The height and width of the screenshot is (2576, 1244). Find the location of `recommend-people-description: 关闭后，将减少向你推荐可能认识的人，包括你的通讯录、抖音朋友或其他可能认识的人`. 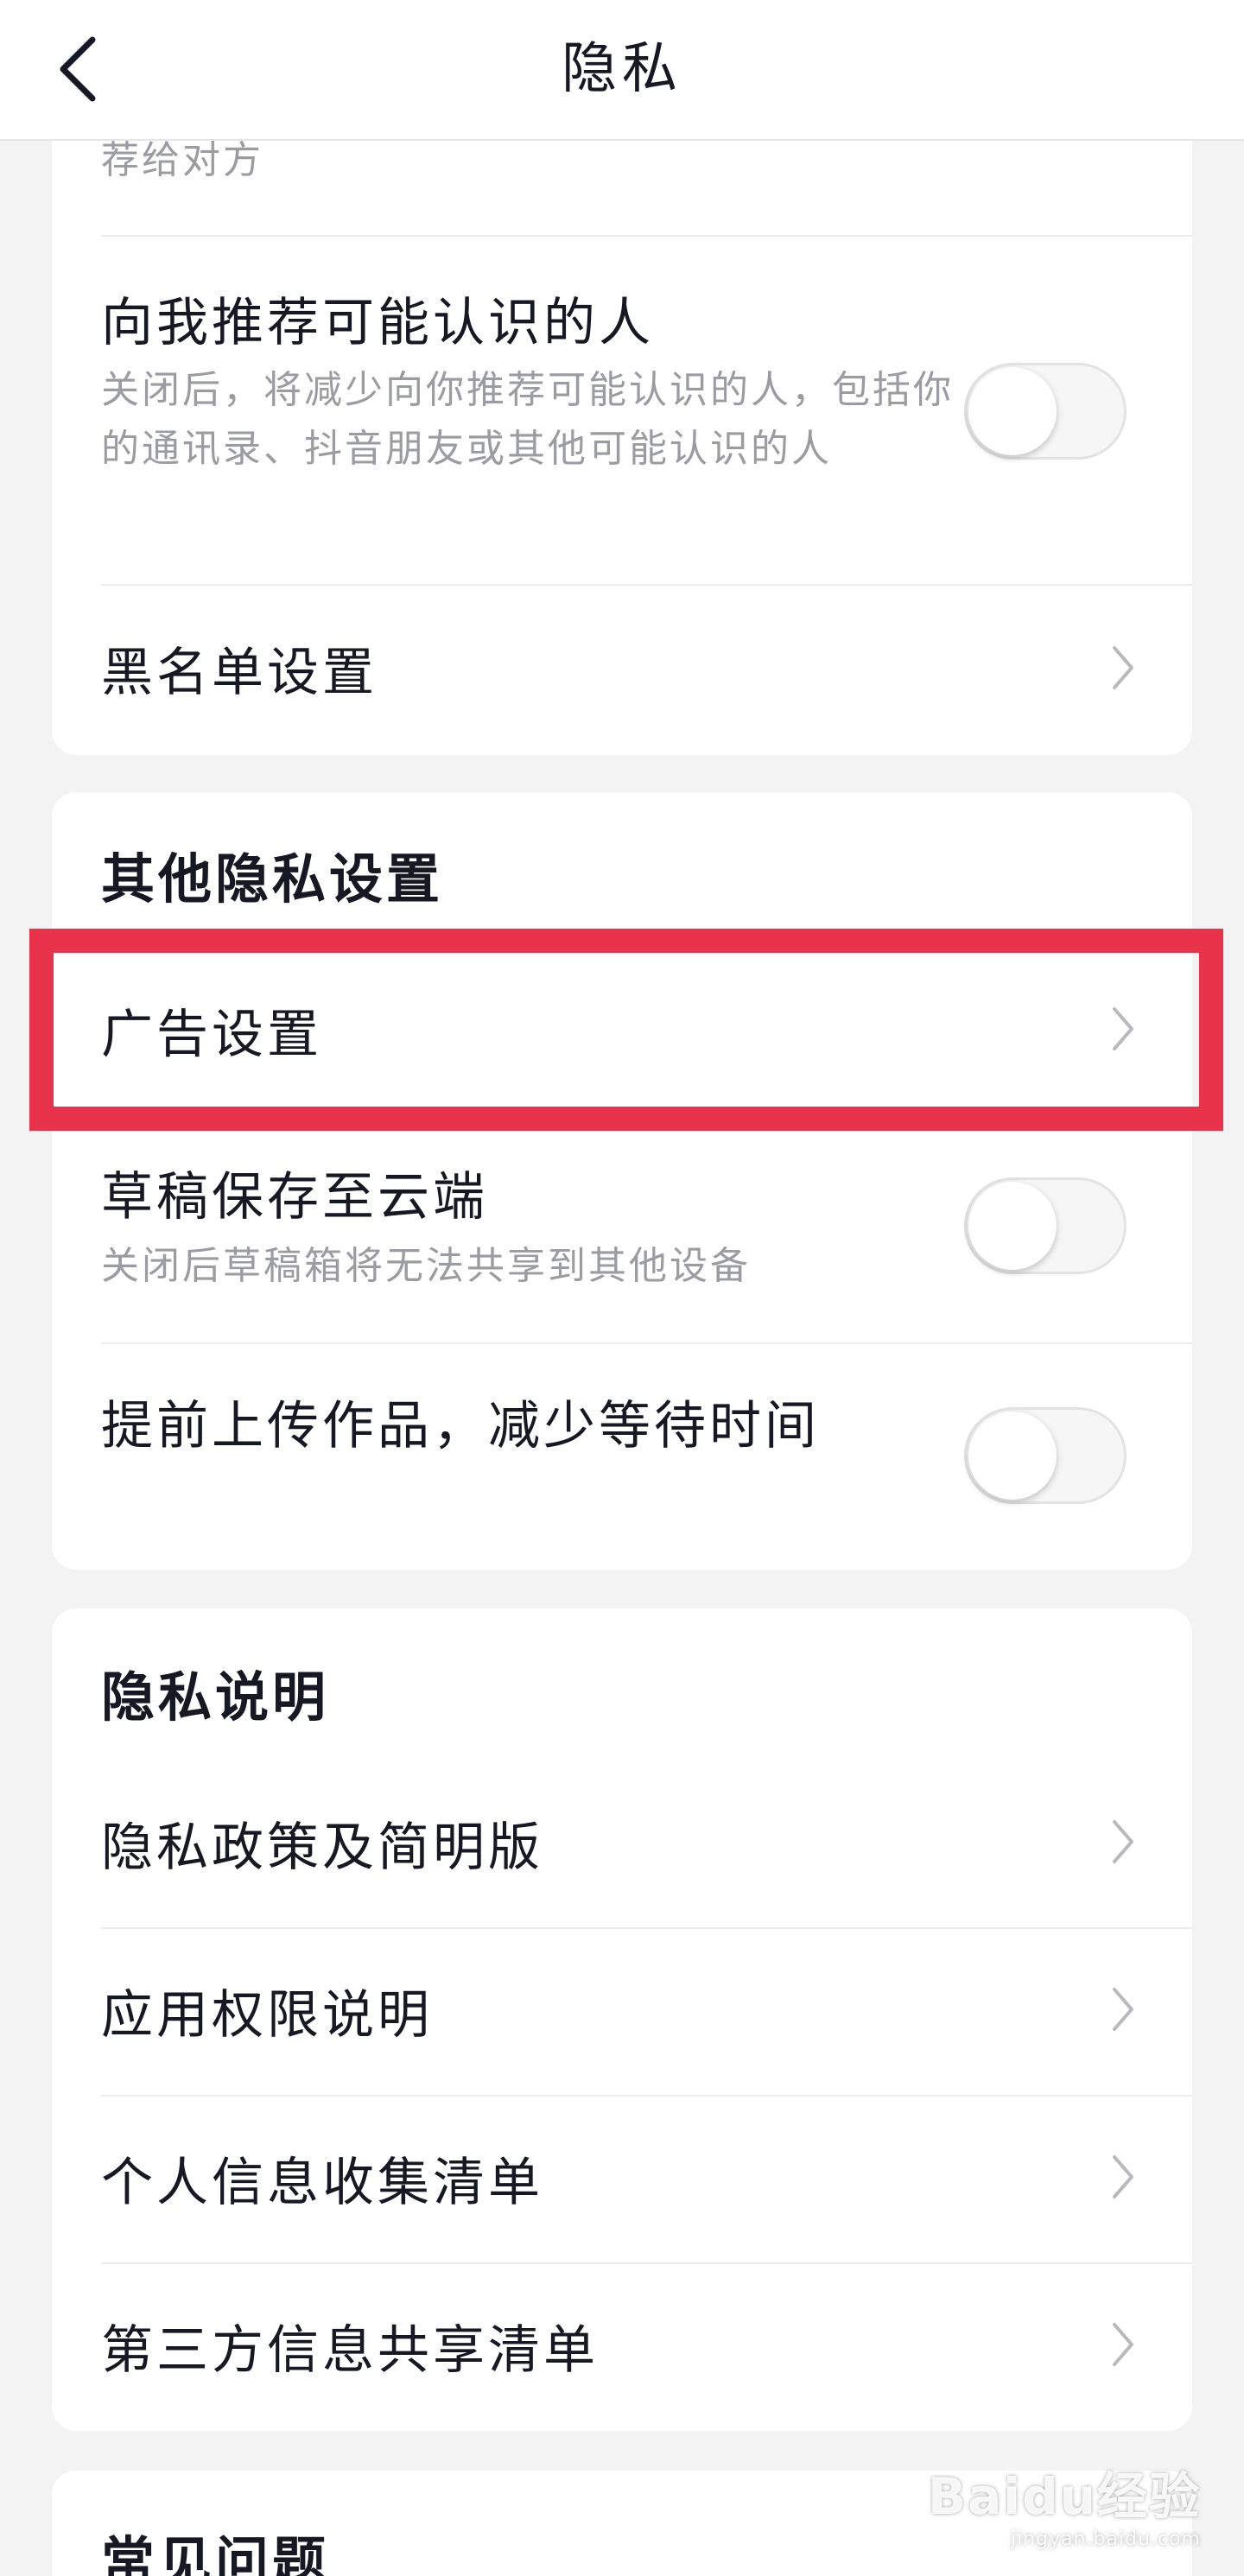

recommend-people-description: 关闭后，将减少向你推荐可能认识的人，包括你的通讯录、抖音朋友或其他可能认识的人 is located at coordinates (528, 419).